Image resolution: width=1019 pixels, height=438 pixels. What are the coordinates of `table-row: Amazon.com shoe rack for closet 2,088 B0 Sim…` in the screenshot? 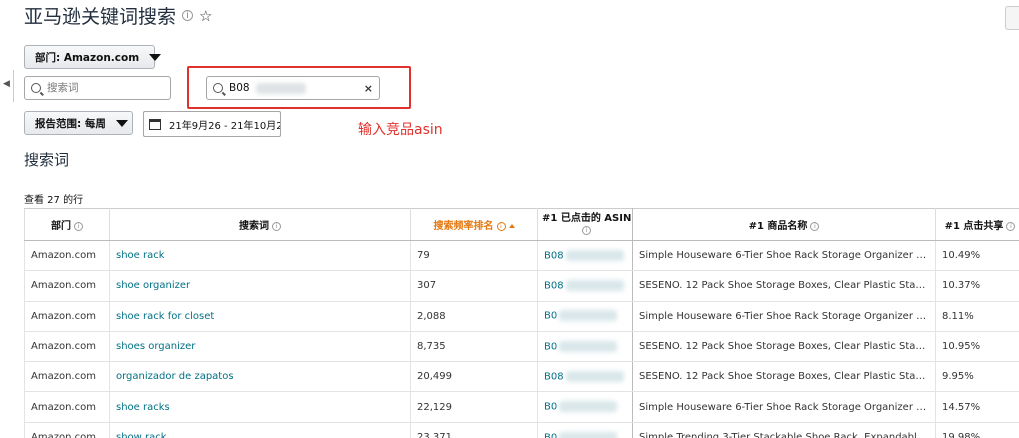 It's located at (521, 316).